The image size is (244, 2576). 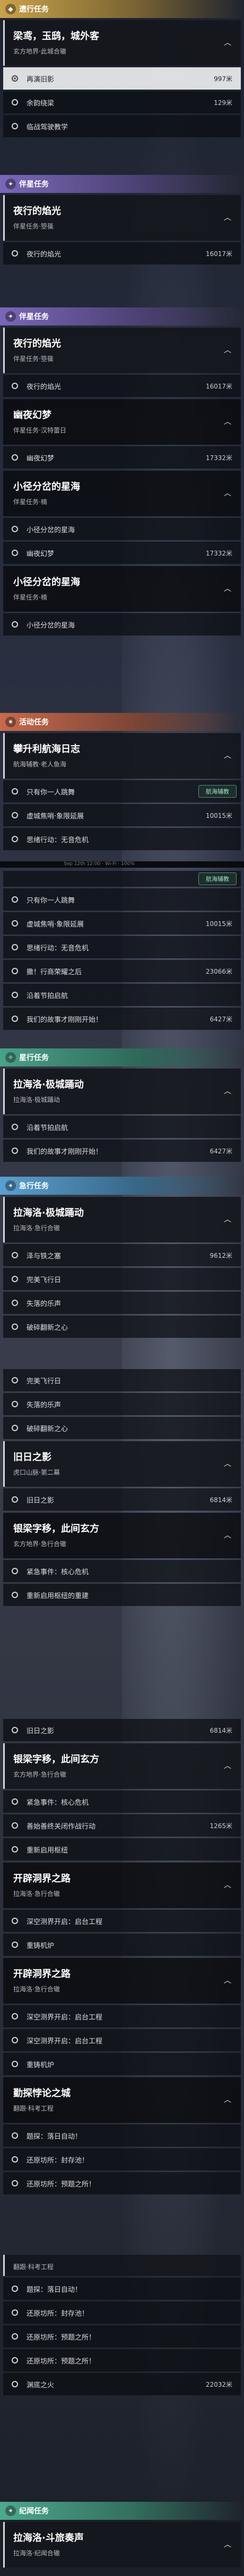 What do you see at coordinates (56, 1528) in the screenshot?
I see `quest-title: 银梁字移，此间玄方` at bounding box center [56, 1528].